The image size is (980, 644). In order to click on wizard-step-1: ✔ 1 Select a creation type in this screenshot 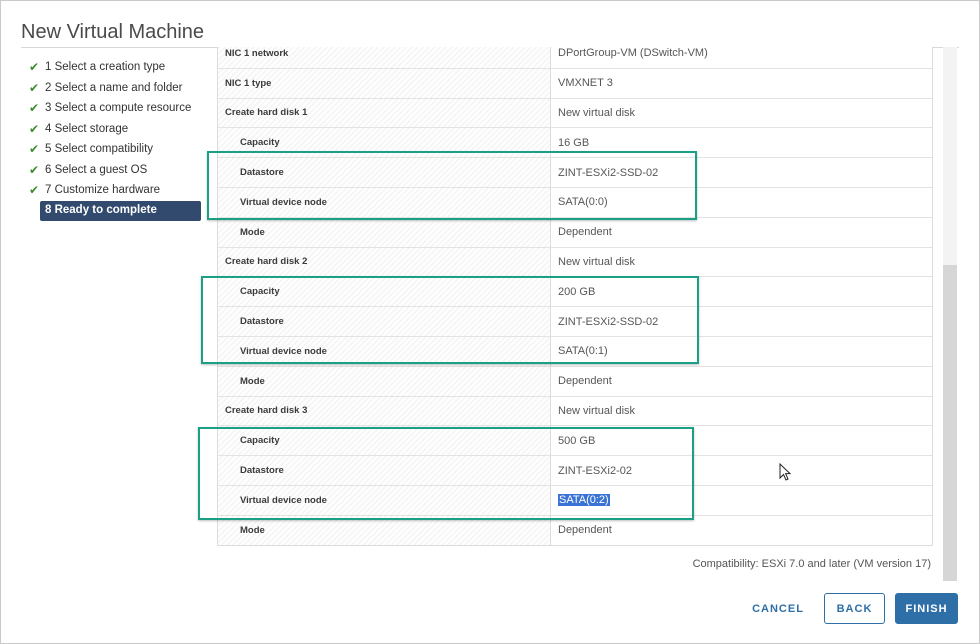, I will do `click(114, 67)`.